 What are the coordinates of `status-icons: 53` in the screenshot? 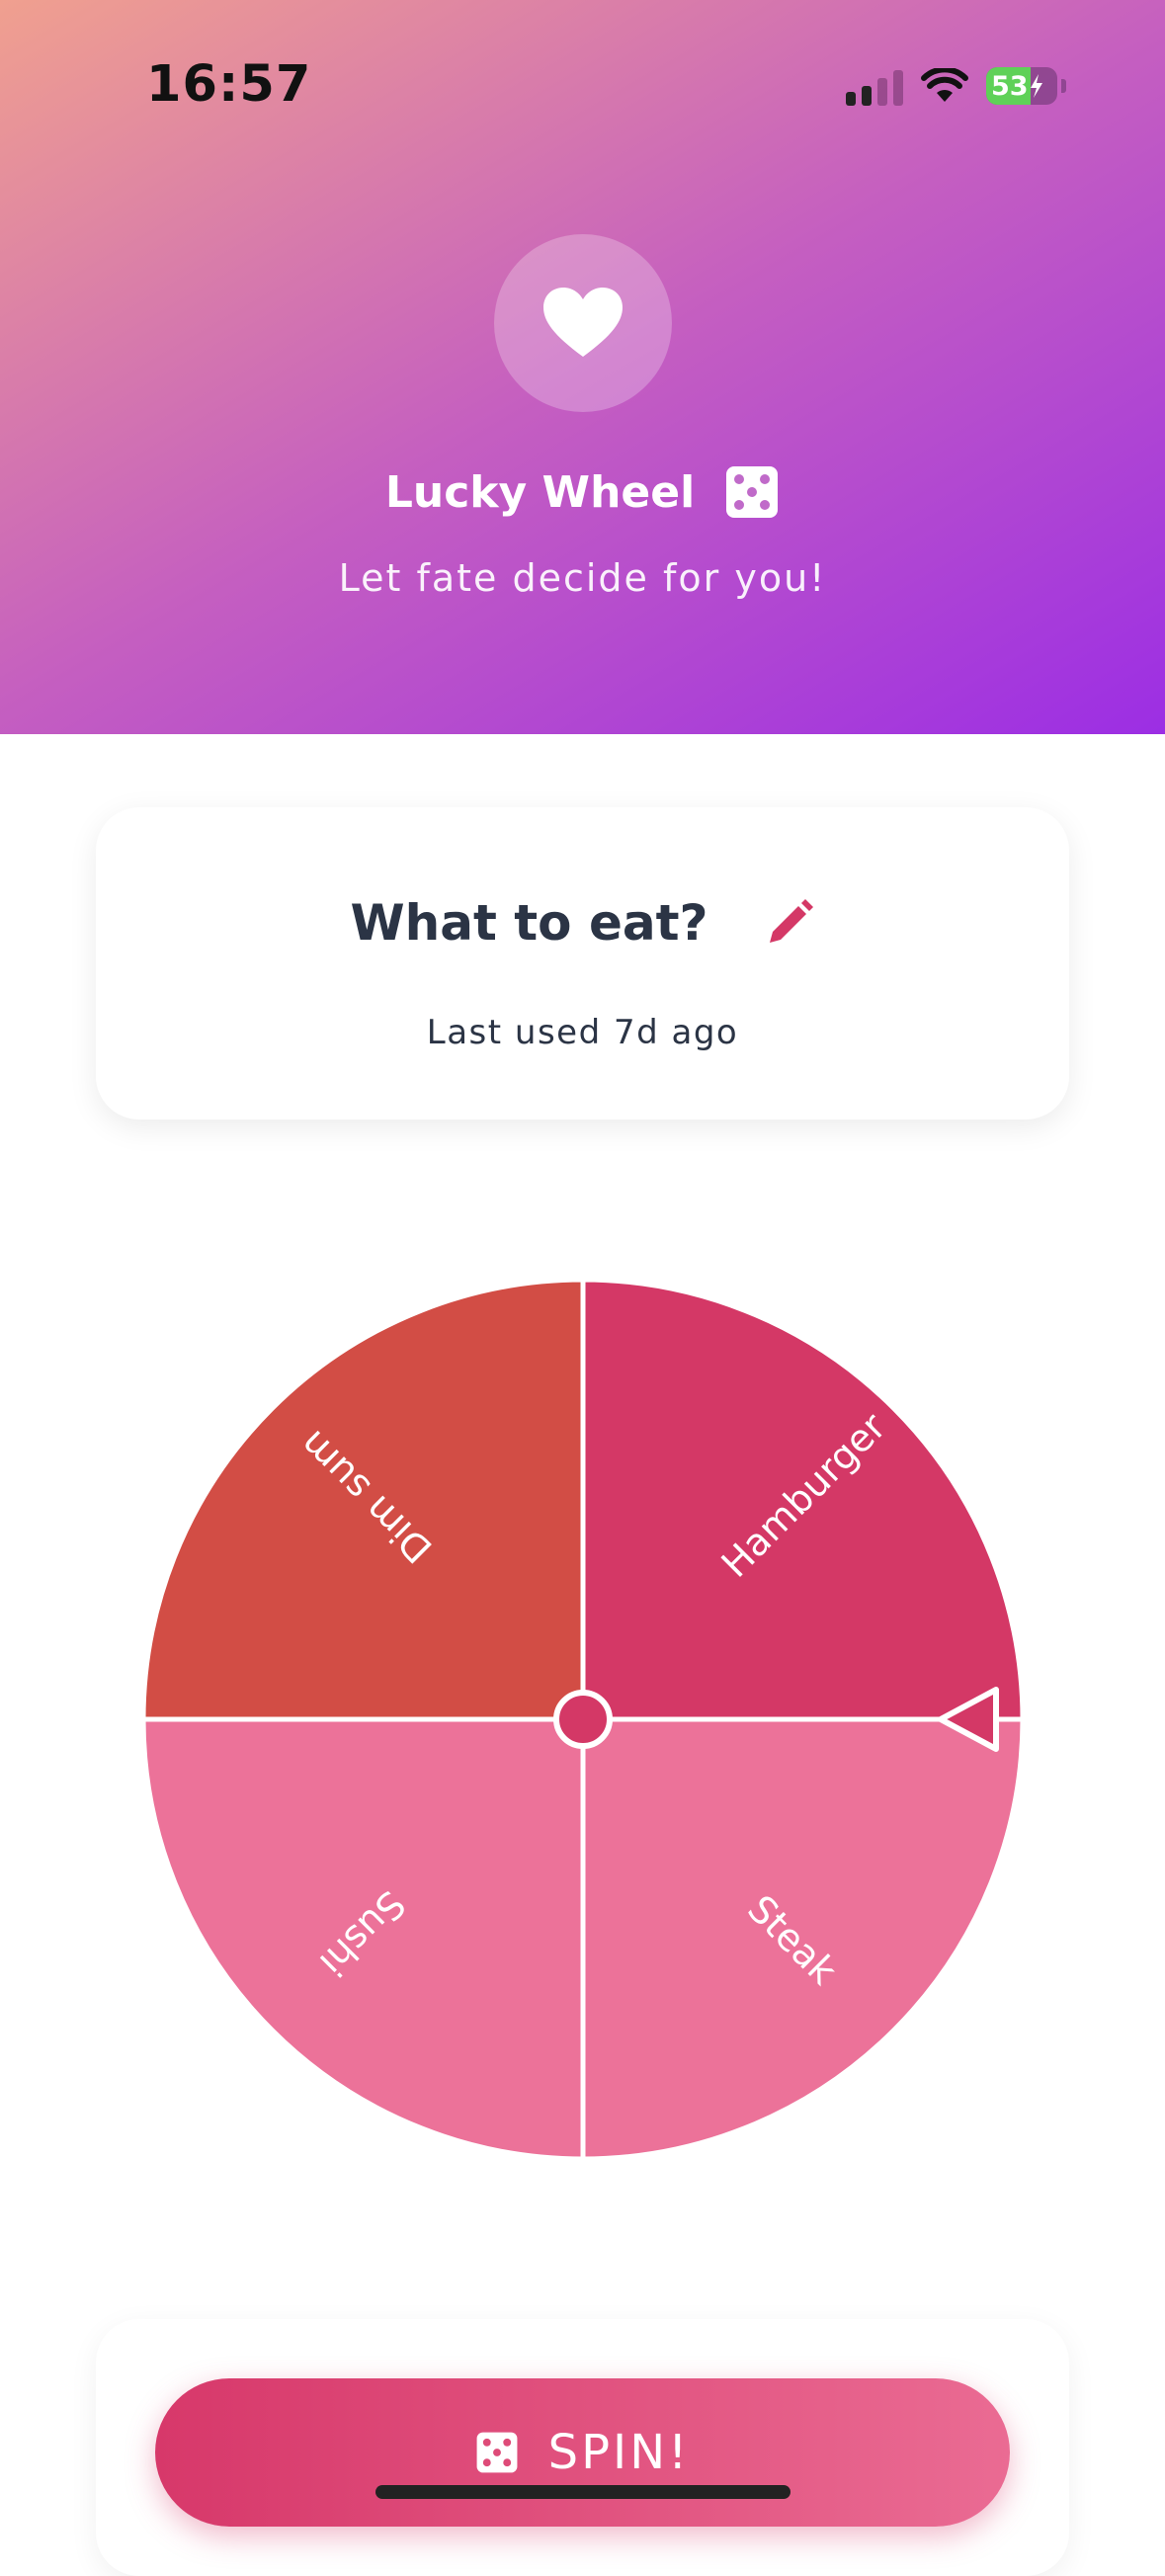 It's located at (956, 86).